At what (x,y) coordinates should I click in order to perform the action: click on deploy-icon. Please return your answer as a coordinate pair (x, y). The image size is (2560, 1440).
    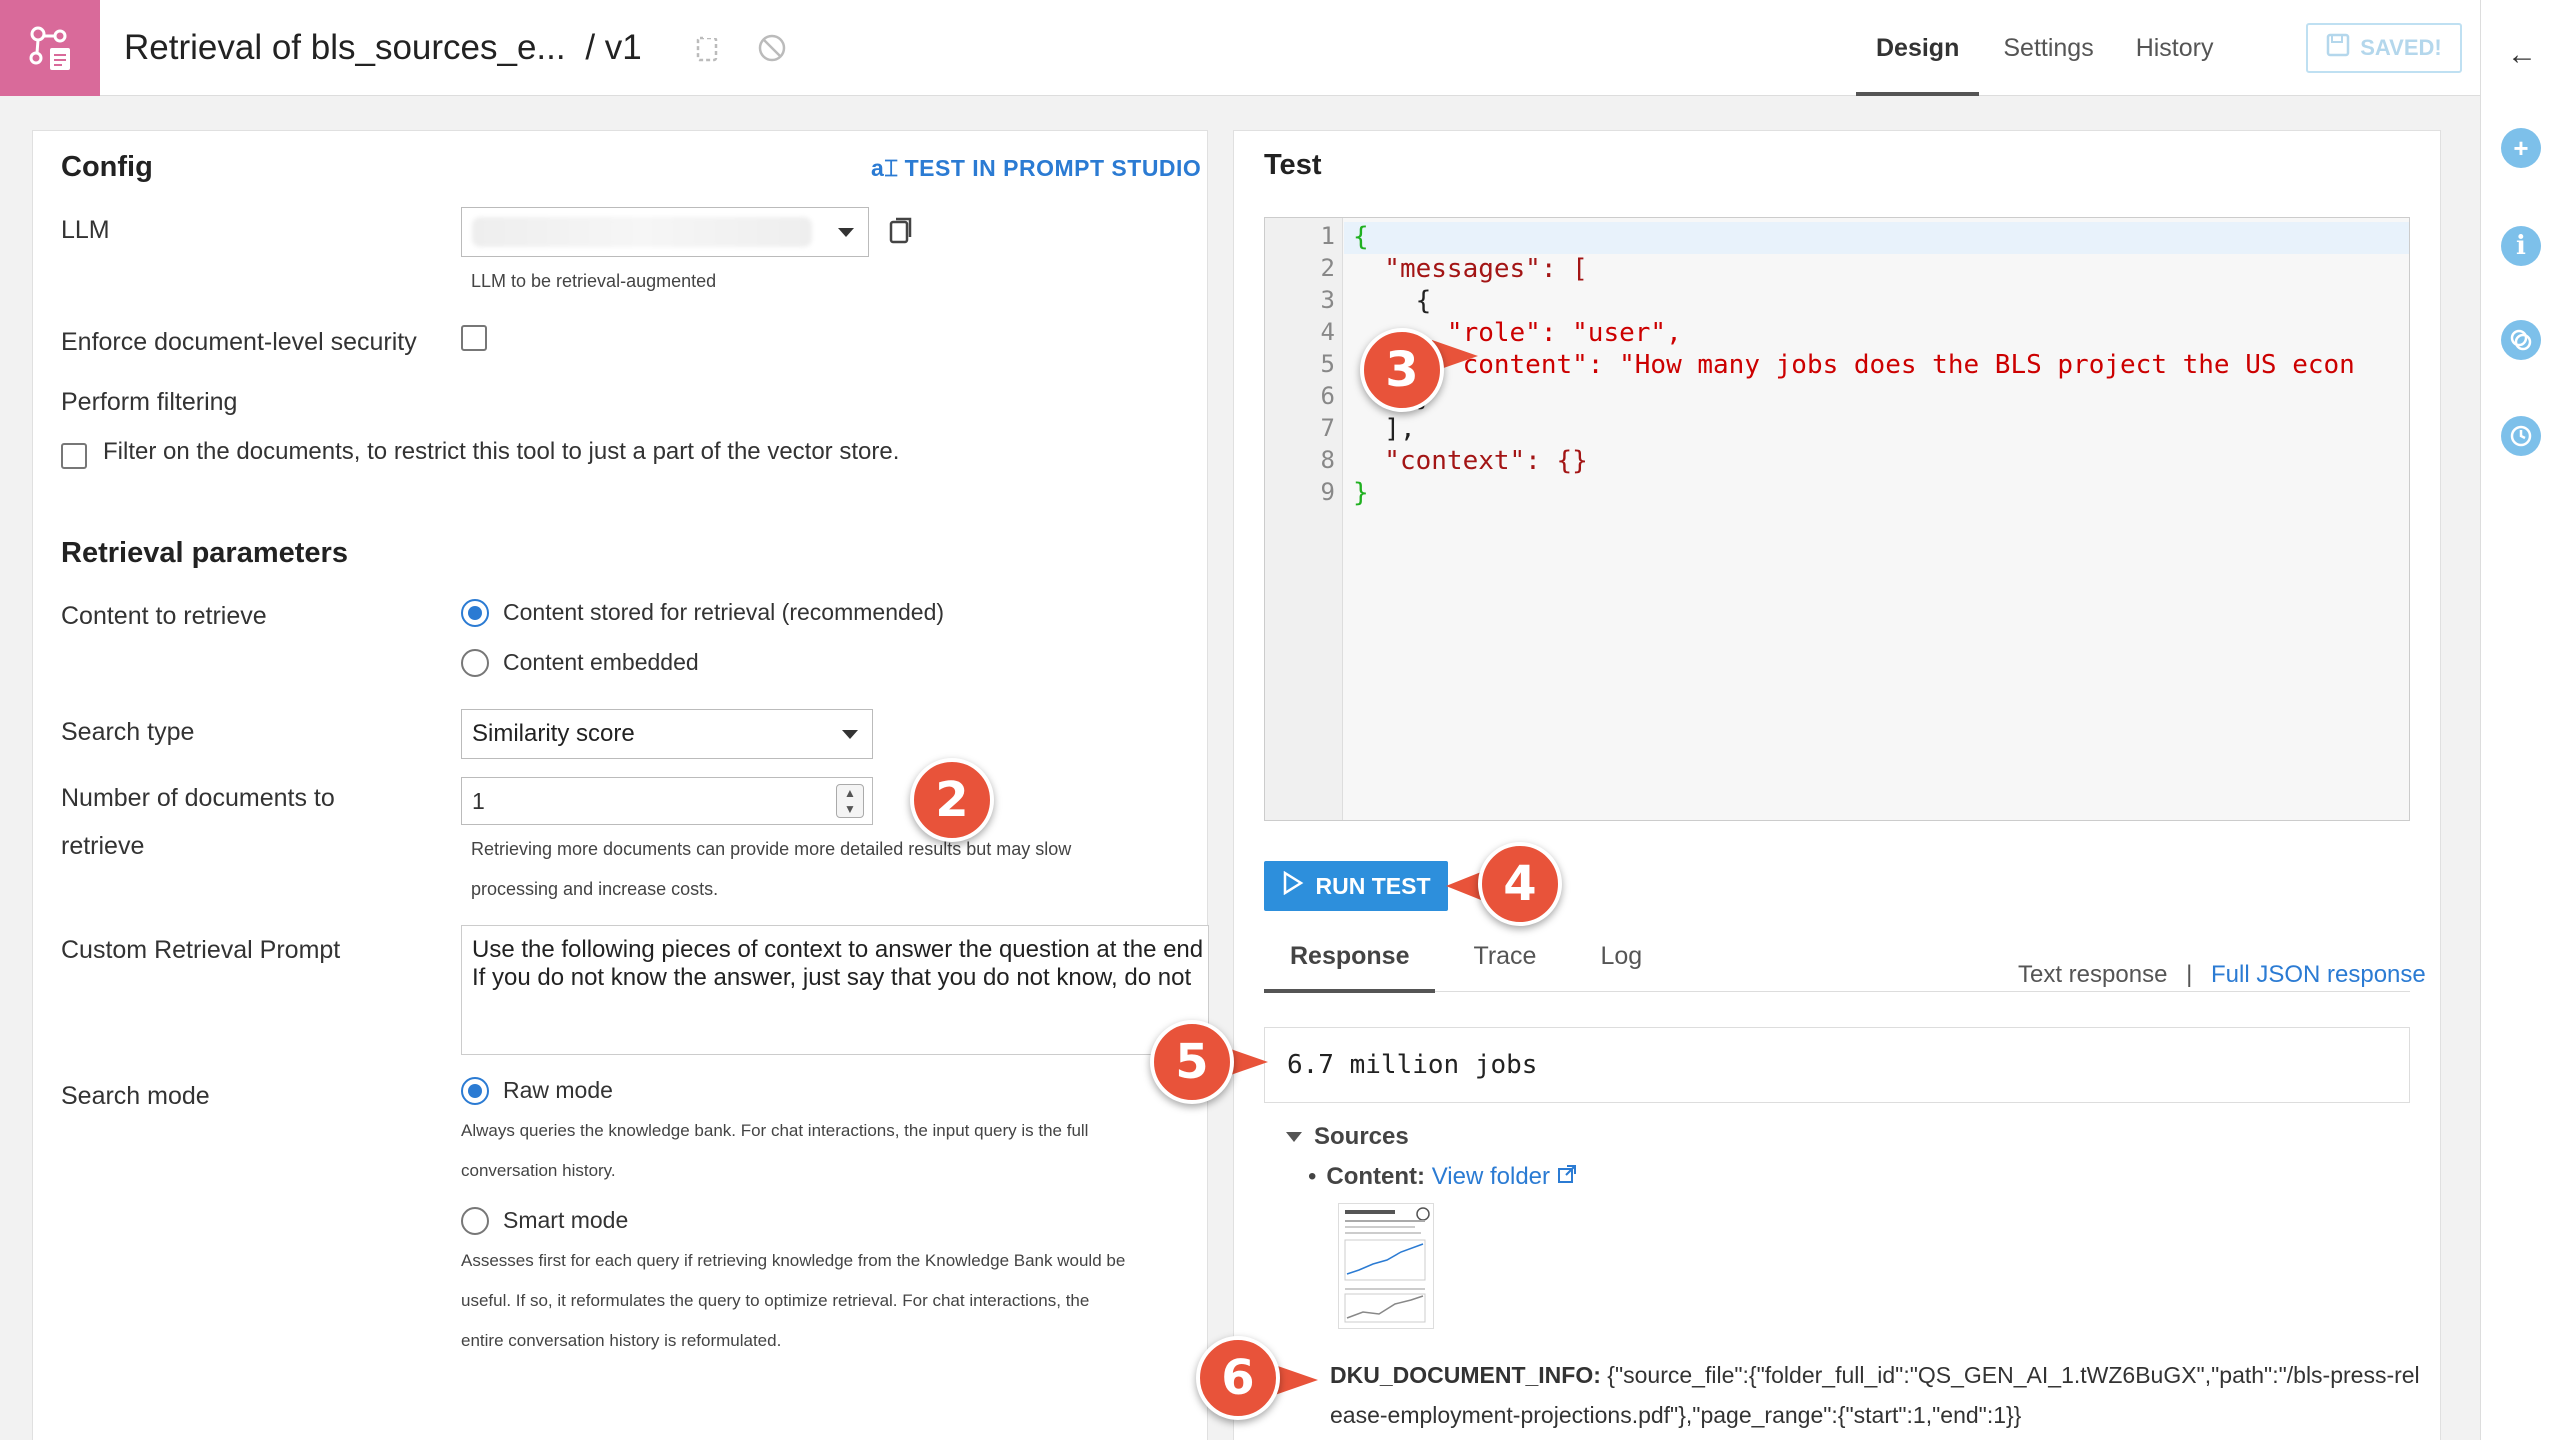
    Looking at the image, I should click on (772, 50).